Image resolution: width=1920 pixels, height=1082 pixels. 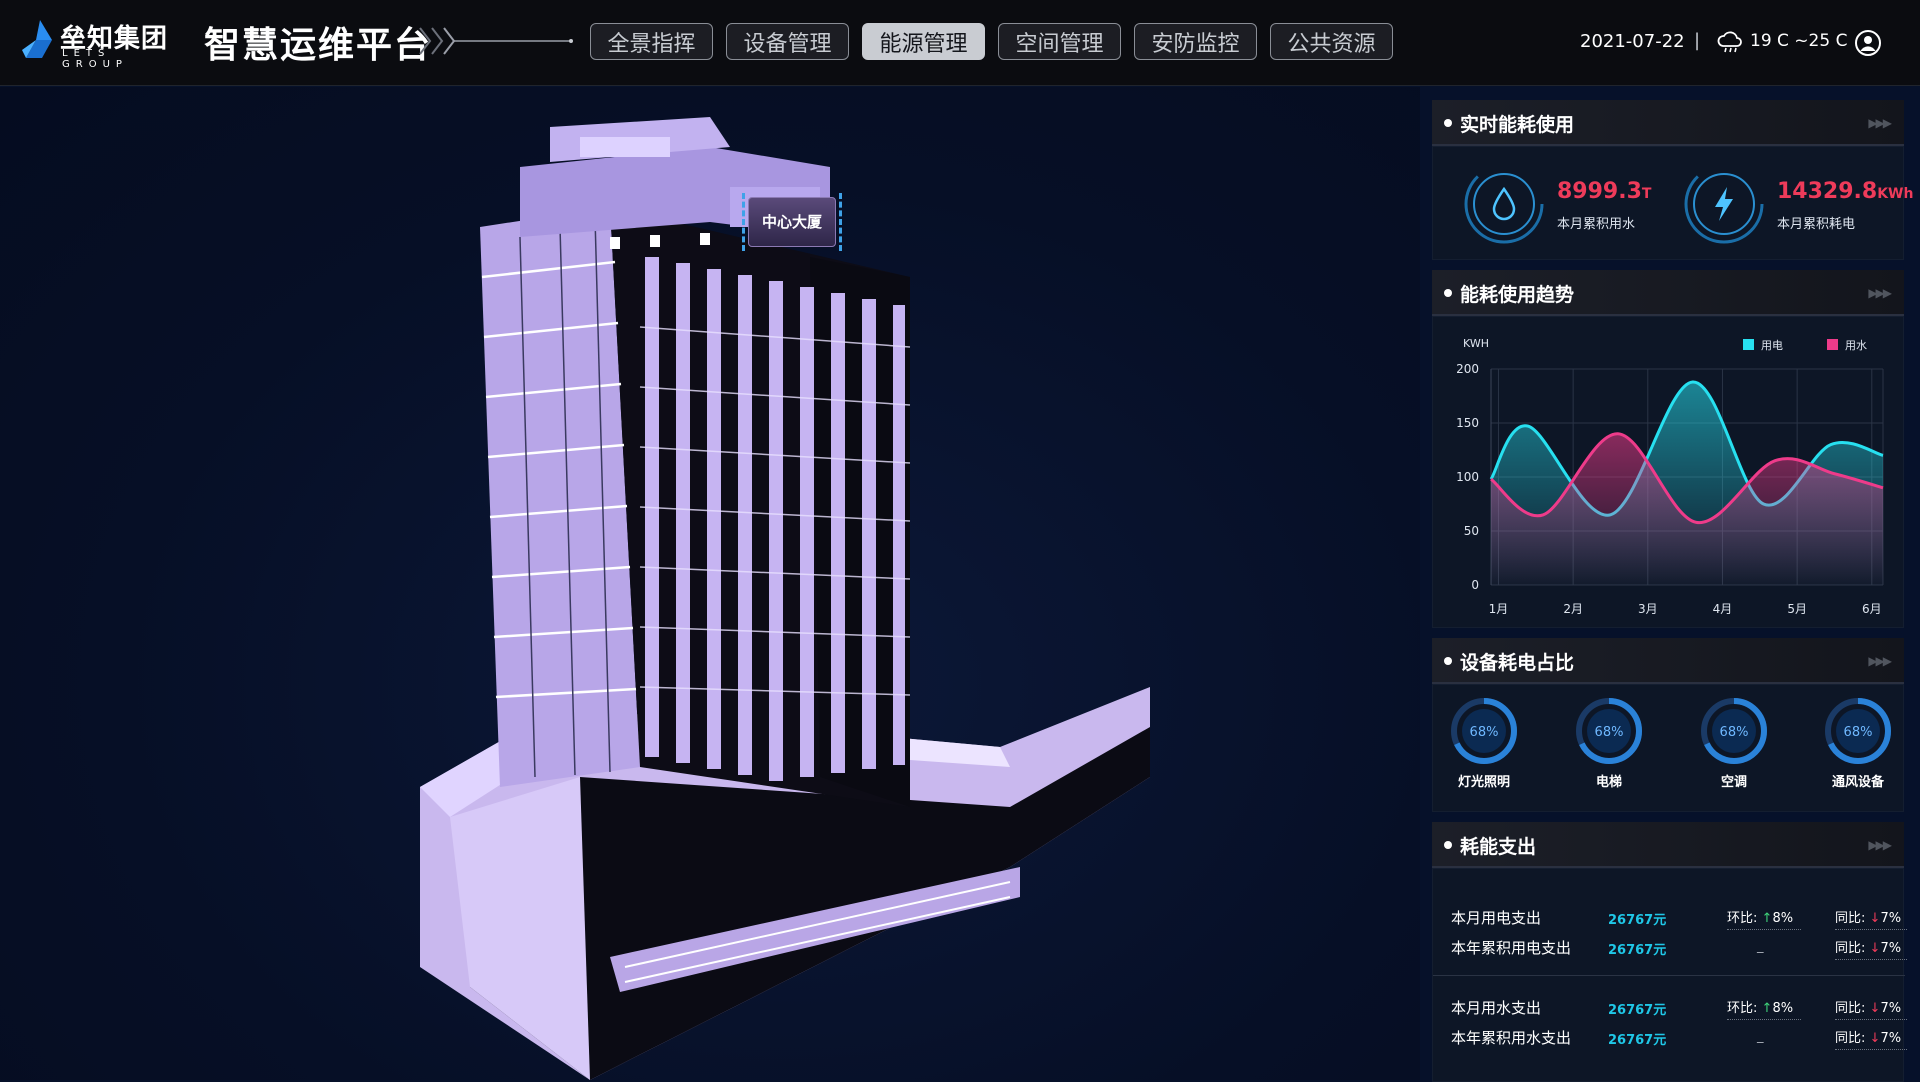 What do you see at coordinates (1648, 609) in the screenshot?
I see `x-tick-label: 3月` at bounding box center [1648, 609].